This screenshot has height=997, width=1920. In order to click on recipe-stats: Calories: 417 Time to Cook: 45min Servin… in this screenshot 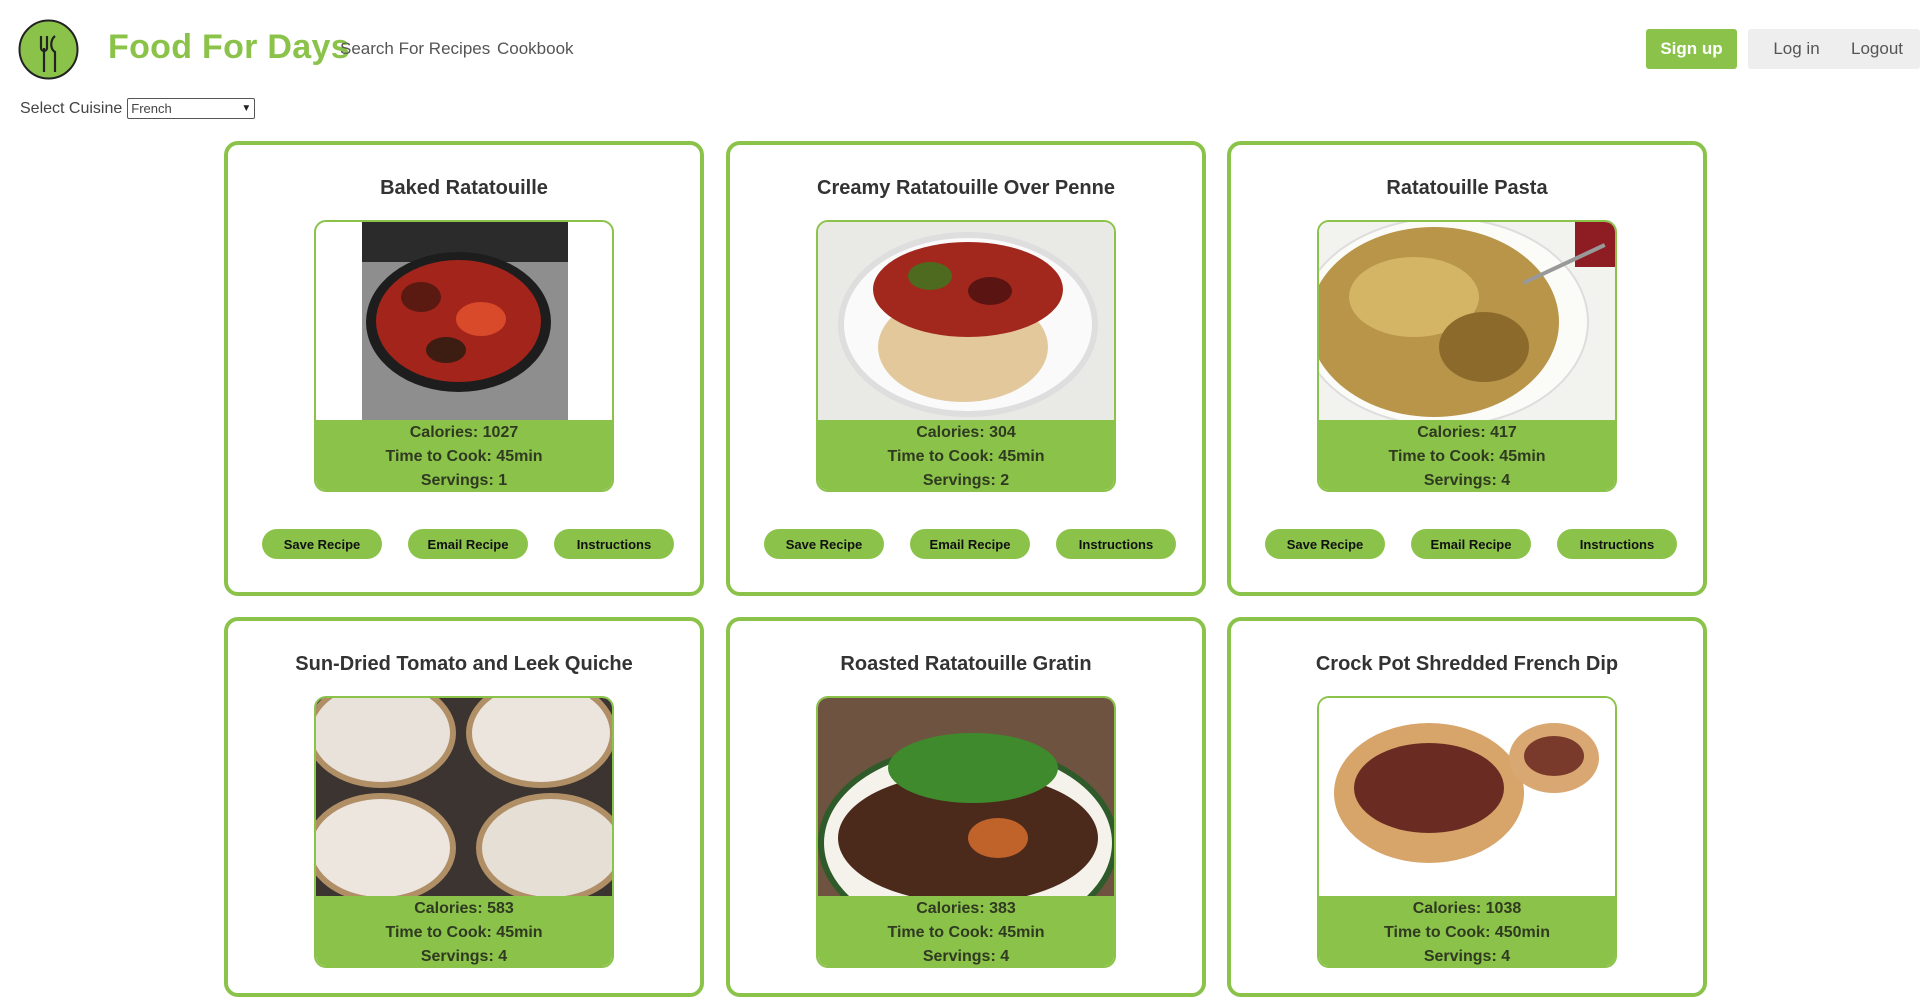, I will do `click(1467, 455)`.